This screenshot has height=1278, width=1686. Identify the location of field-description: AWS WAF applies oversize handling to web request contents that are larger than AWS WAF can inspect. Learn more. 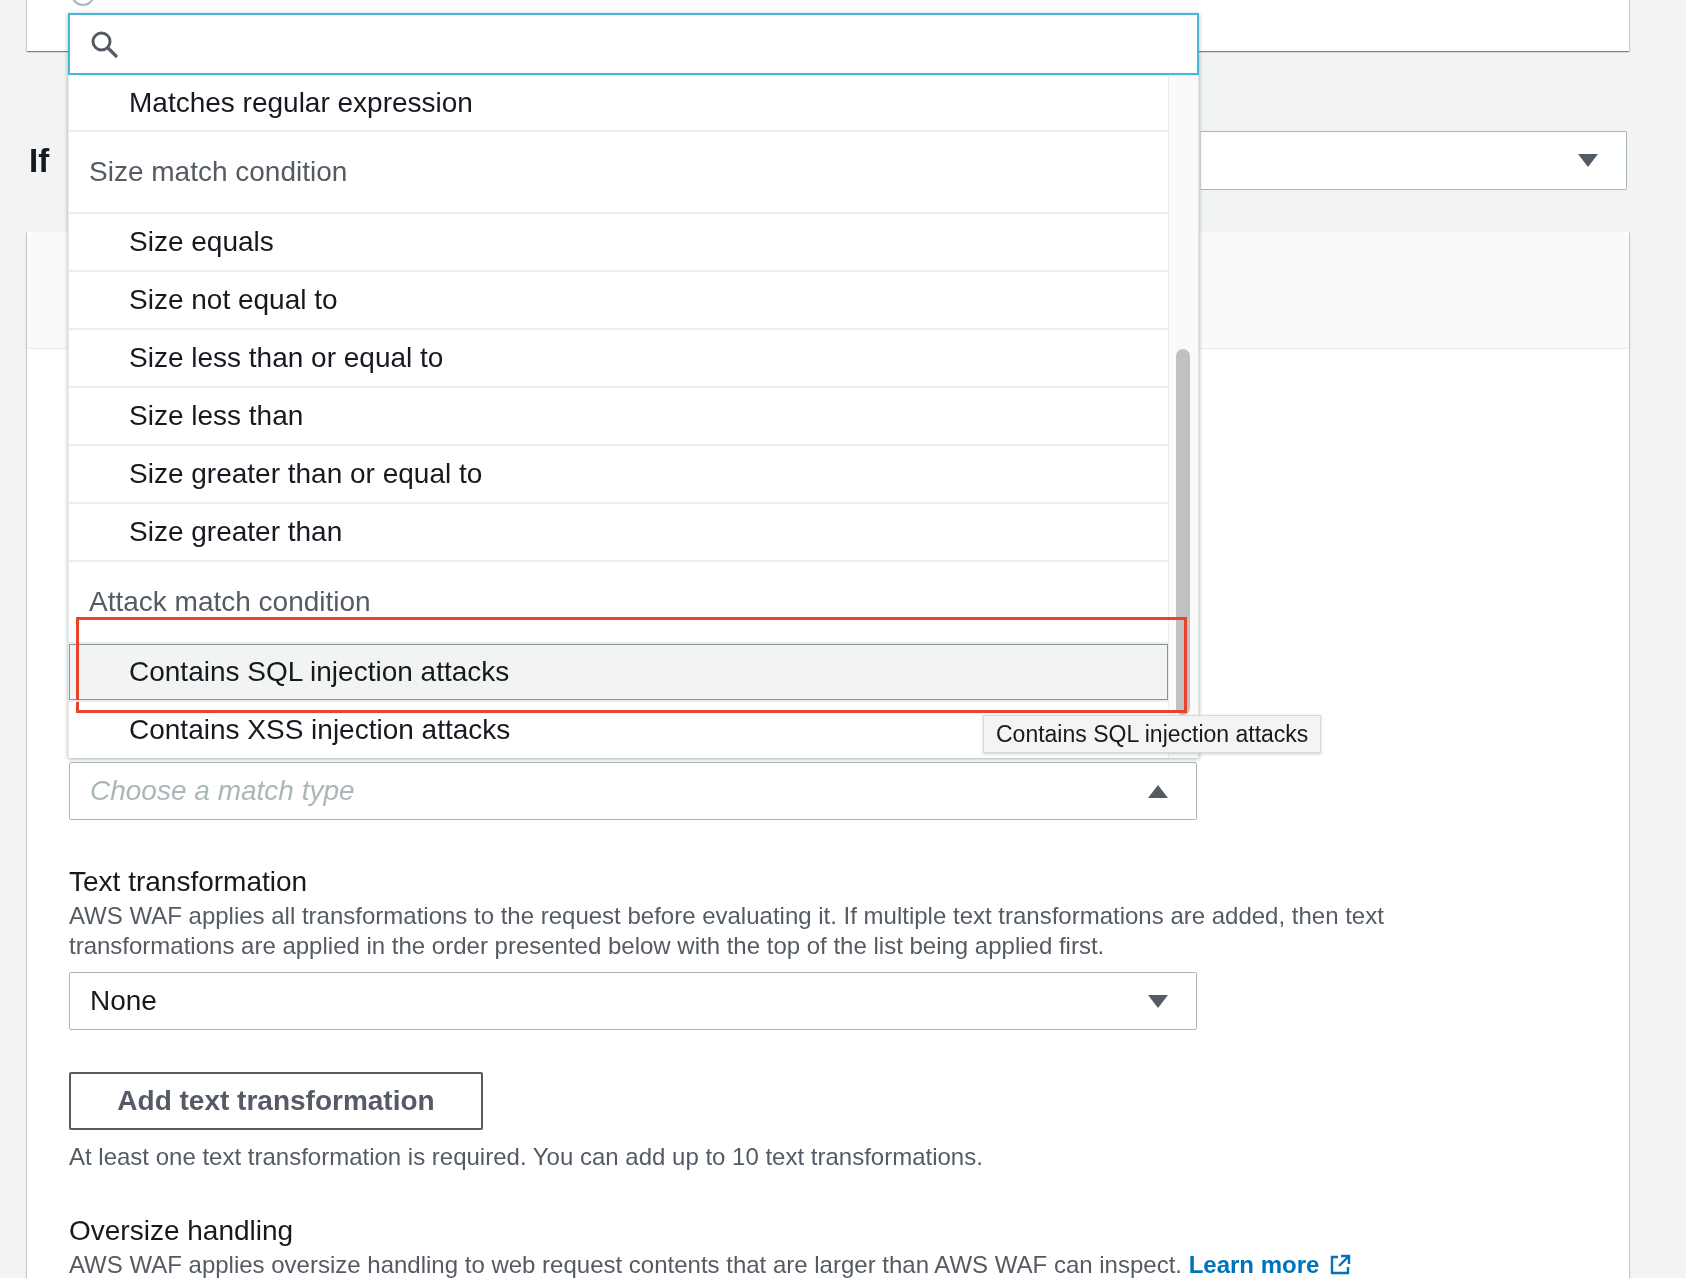
(779, 1264).